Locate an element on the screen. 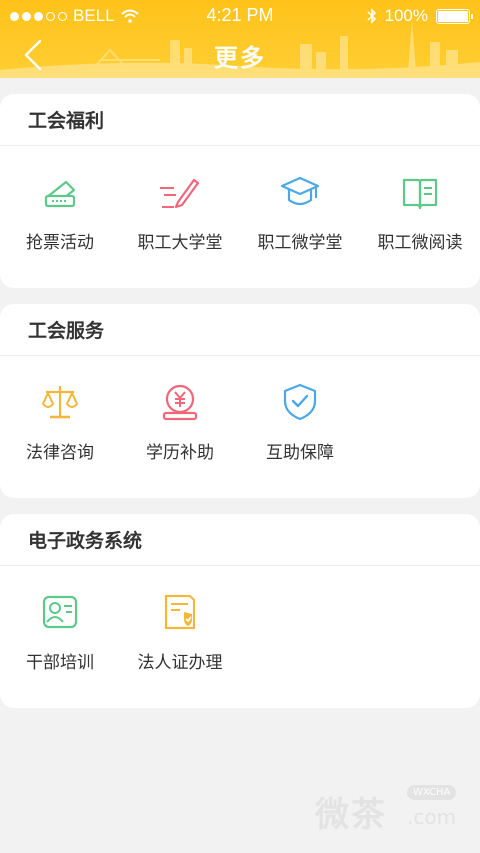  watermark-text: 微茶 is located at coordinates (351, 815).